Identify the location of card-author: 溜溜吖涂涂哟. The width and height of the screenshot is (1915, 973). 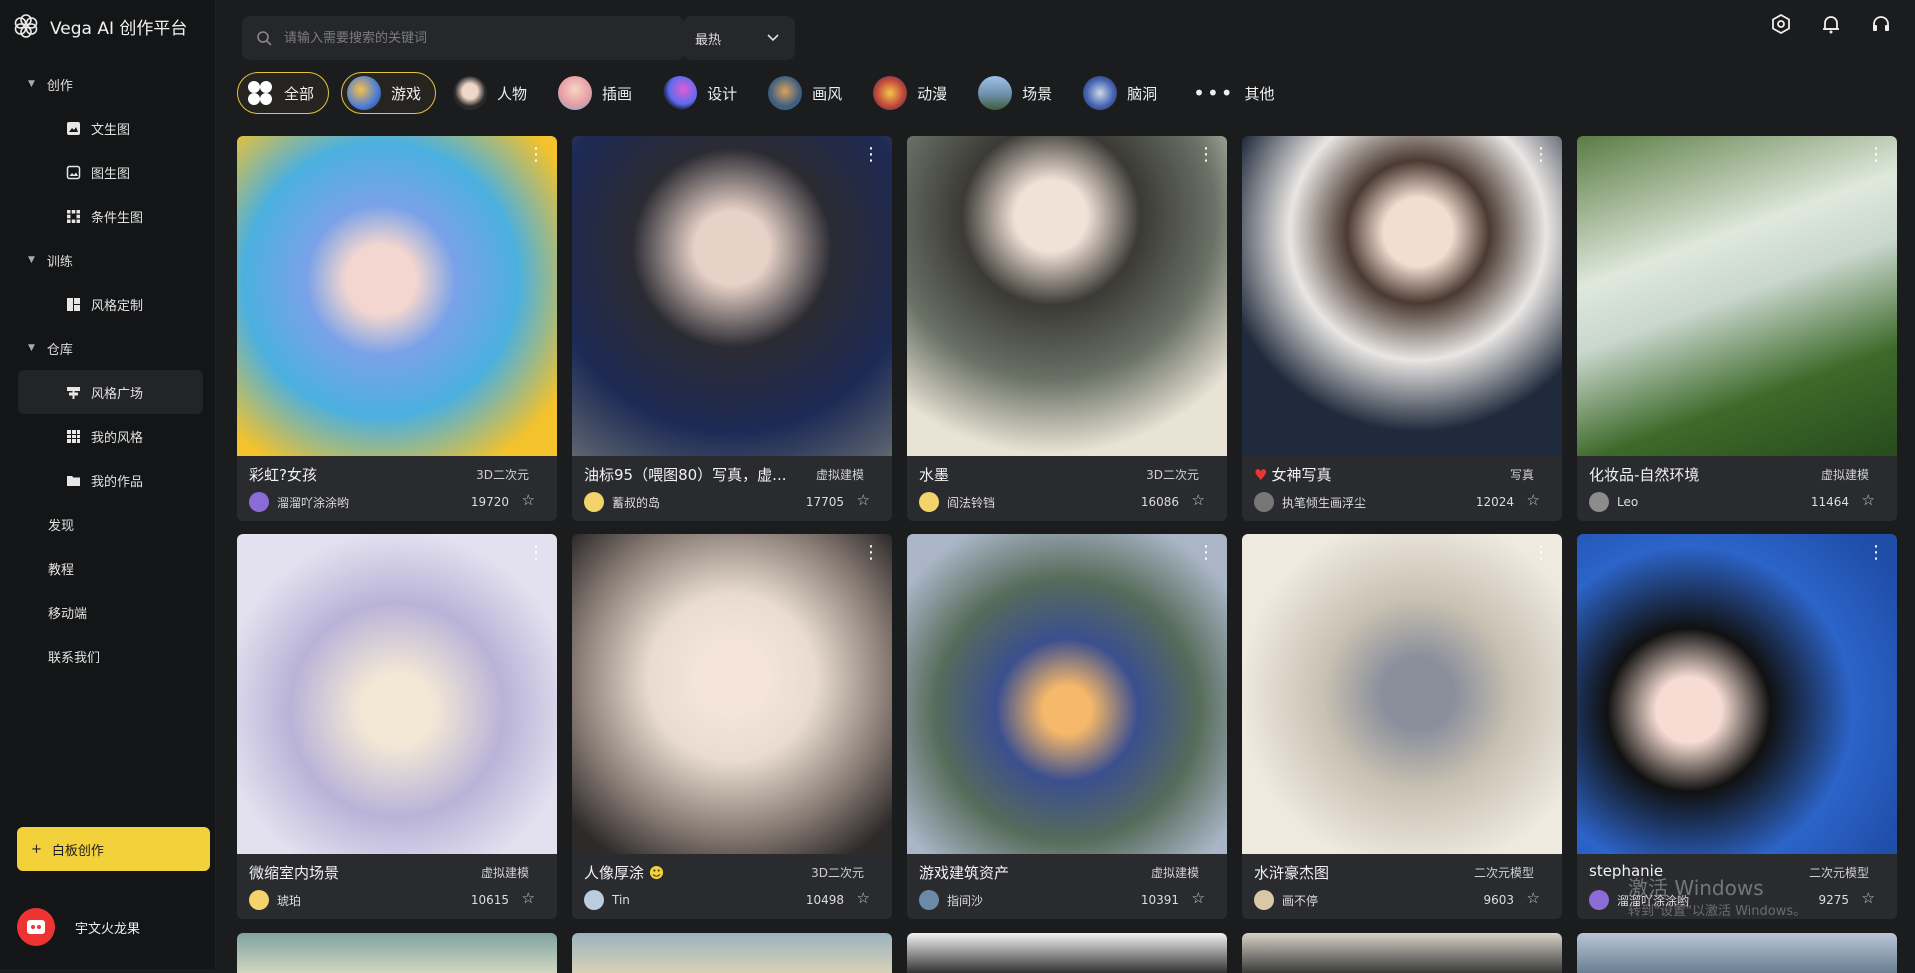
(299, 502).